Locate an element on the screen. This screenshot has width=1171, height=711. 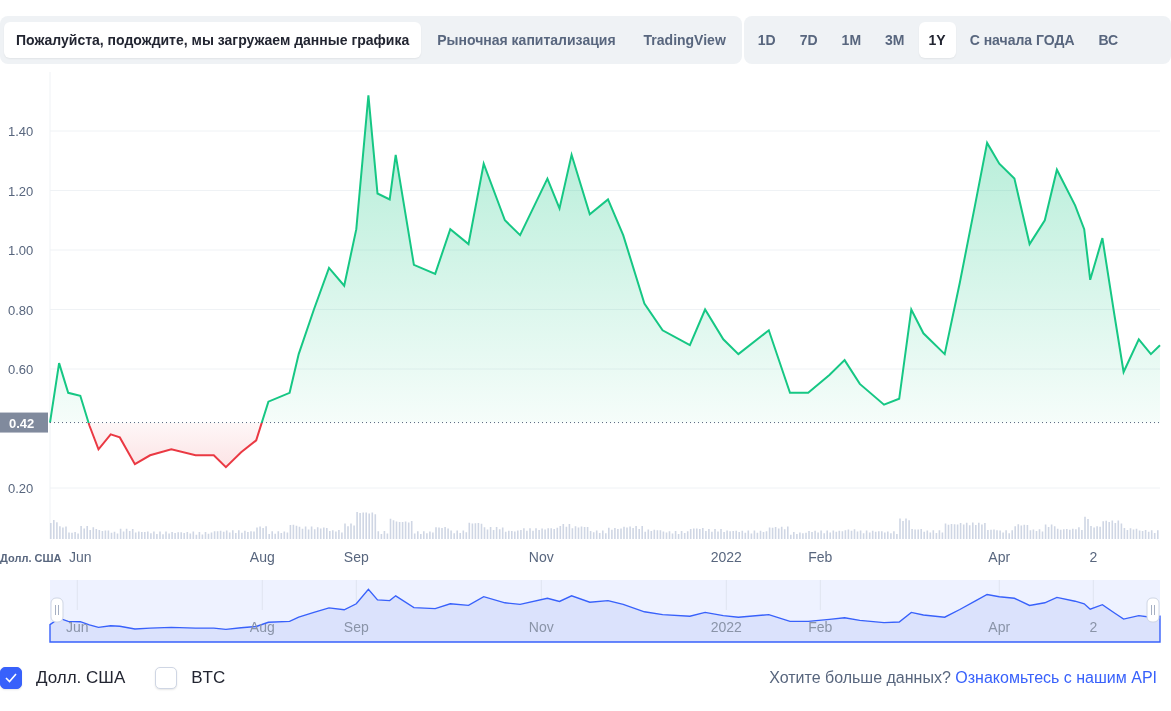
y-axis-label: 0.80 is located at coordinates (21, 310).